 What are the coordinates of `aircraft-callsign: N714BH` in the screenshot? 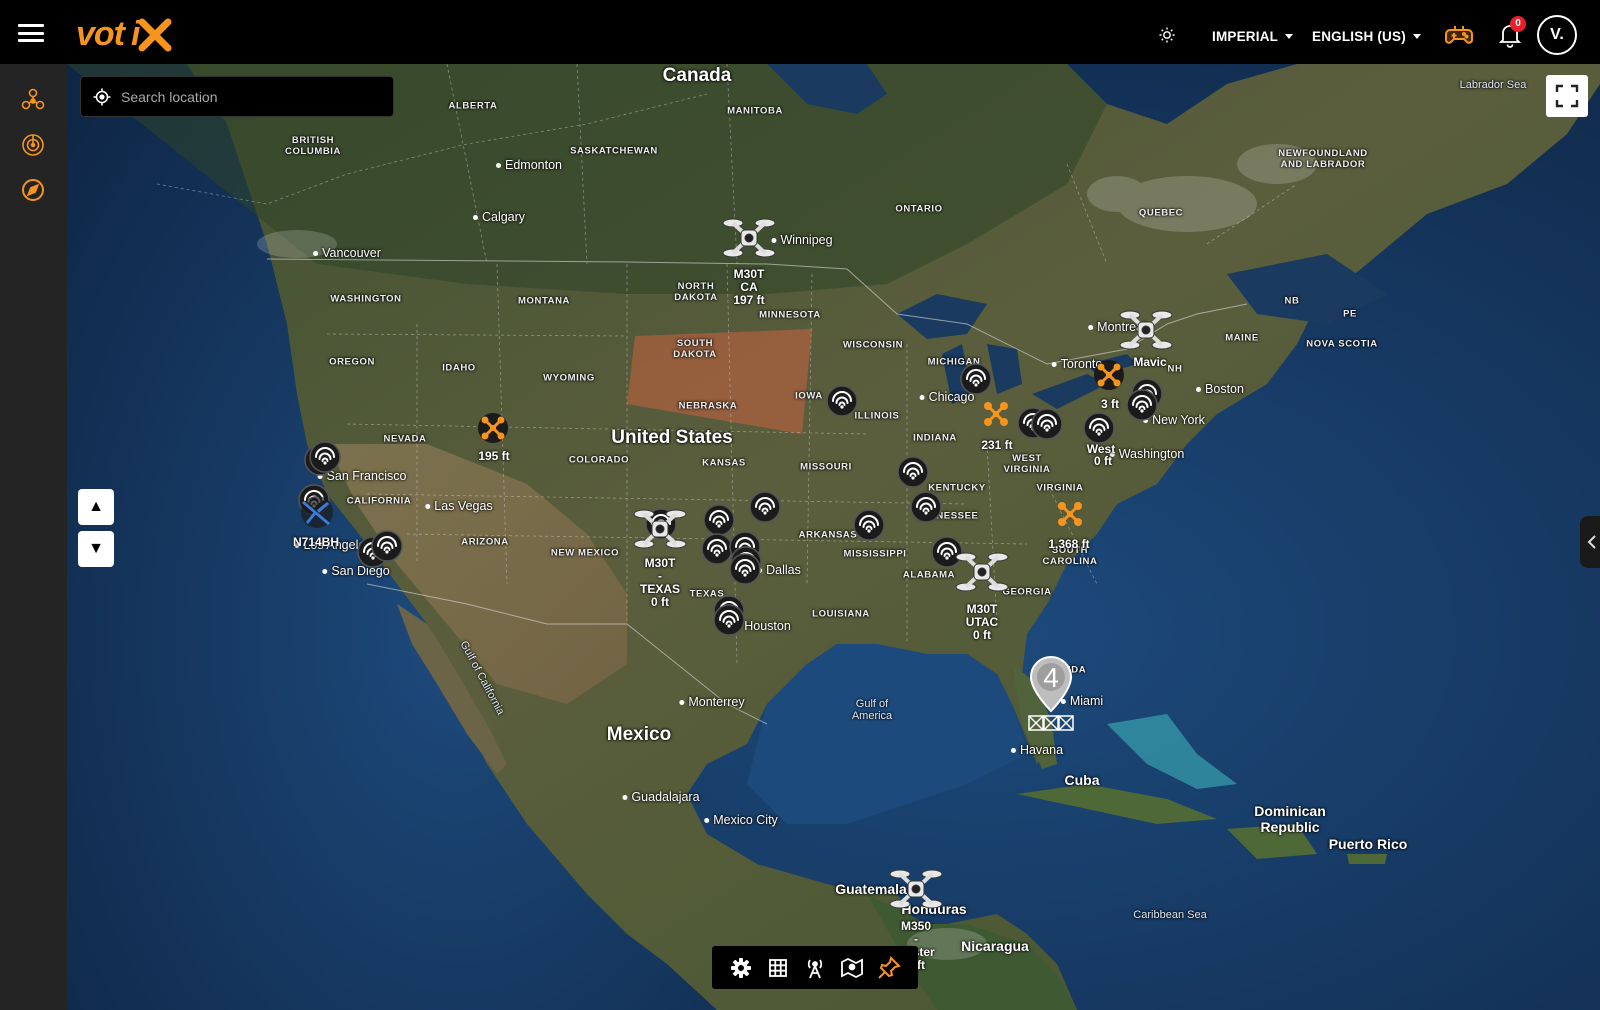 It's located at (316, 542).